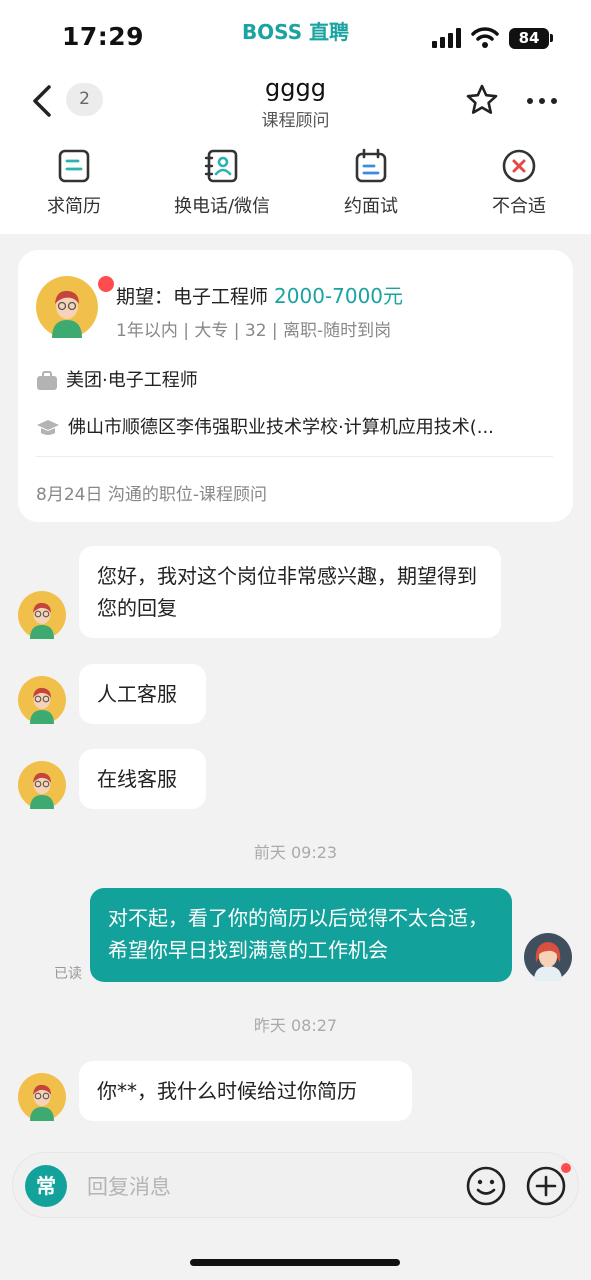 Image resolution: width=591 pixels, height=1280 pixels. Describe the element at coordinates (48, 427) in the screenshot. I see `graduation-cap-icon` at that location.